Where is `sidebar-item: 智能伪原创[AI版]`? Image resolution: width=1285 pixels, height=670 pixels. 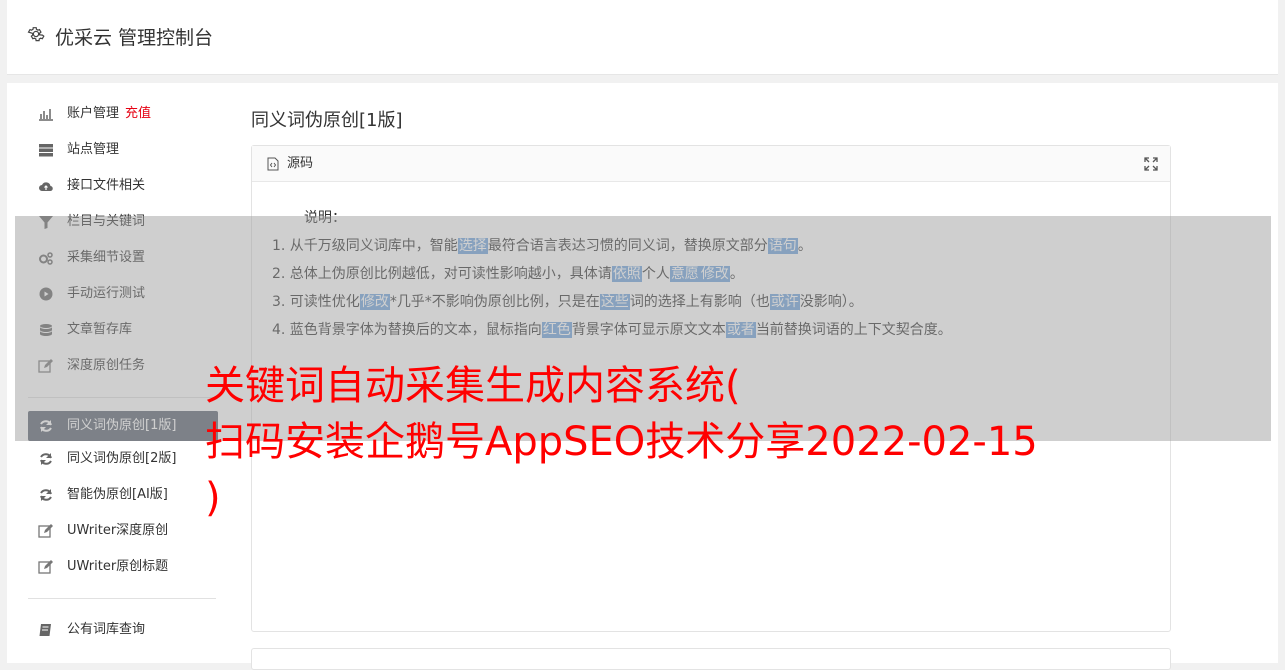
sidebar-item: 智能伪原创[AI版] is located at coordinates (123, 495).